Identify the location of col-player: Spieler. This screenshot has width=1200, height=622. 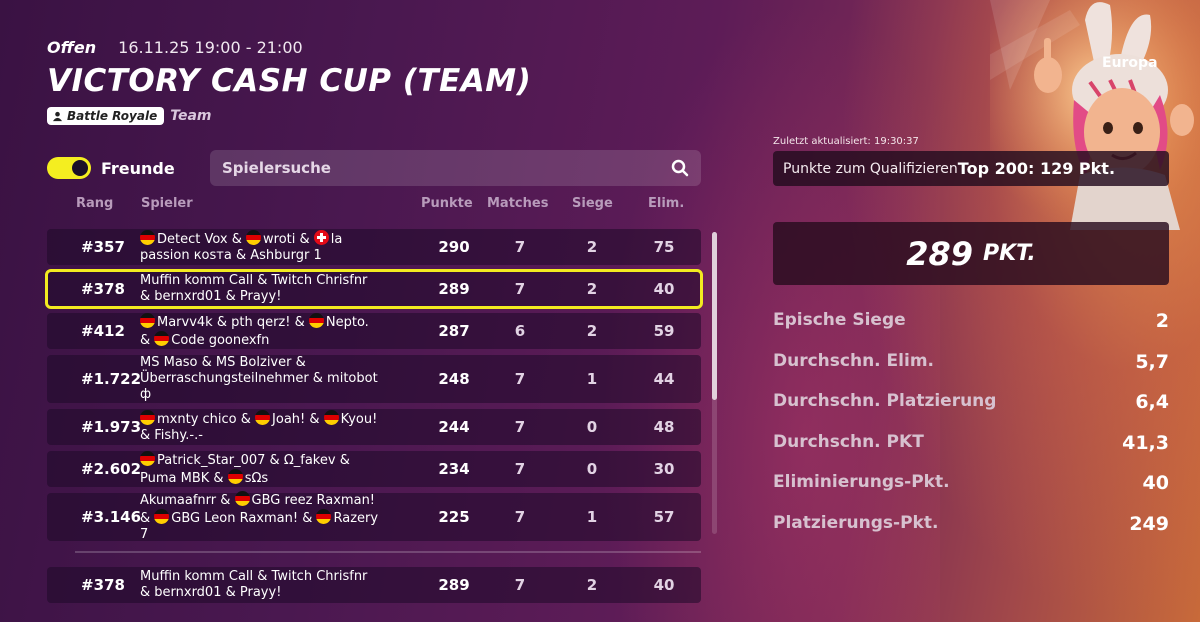
(167, 203).